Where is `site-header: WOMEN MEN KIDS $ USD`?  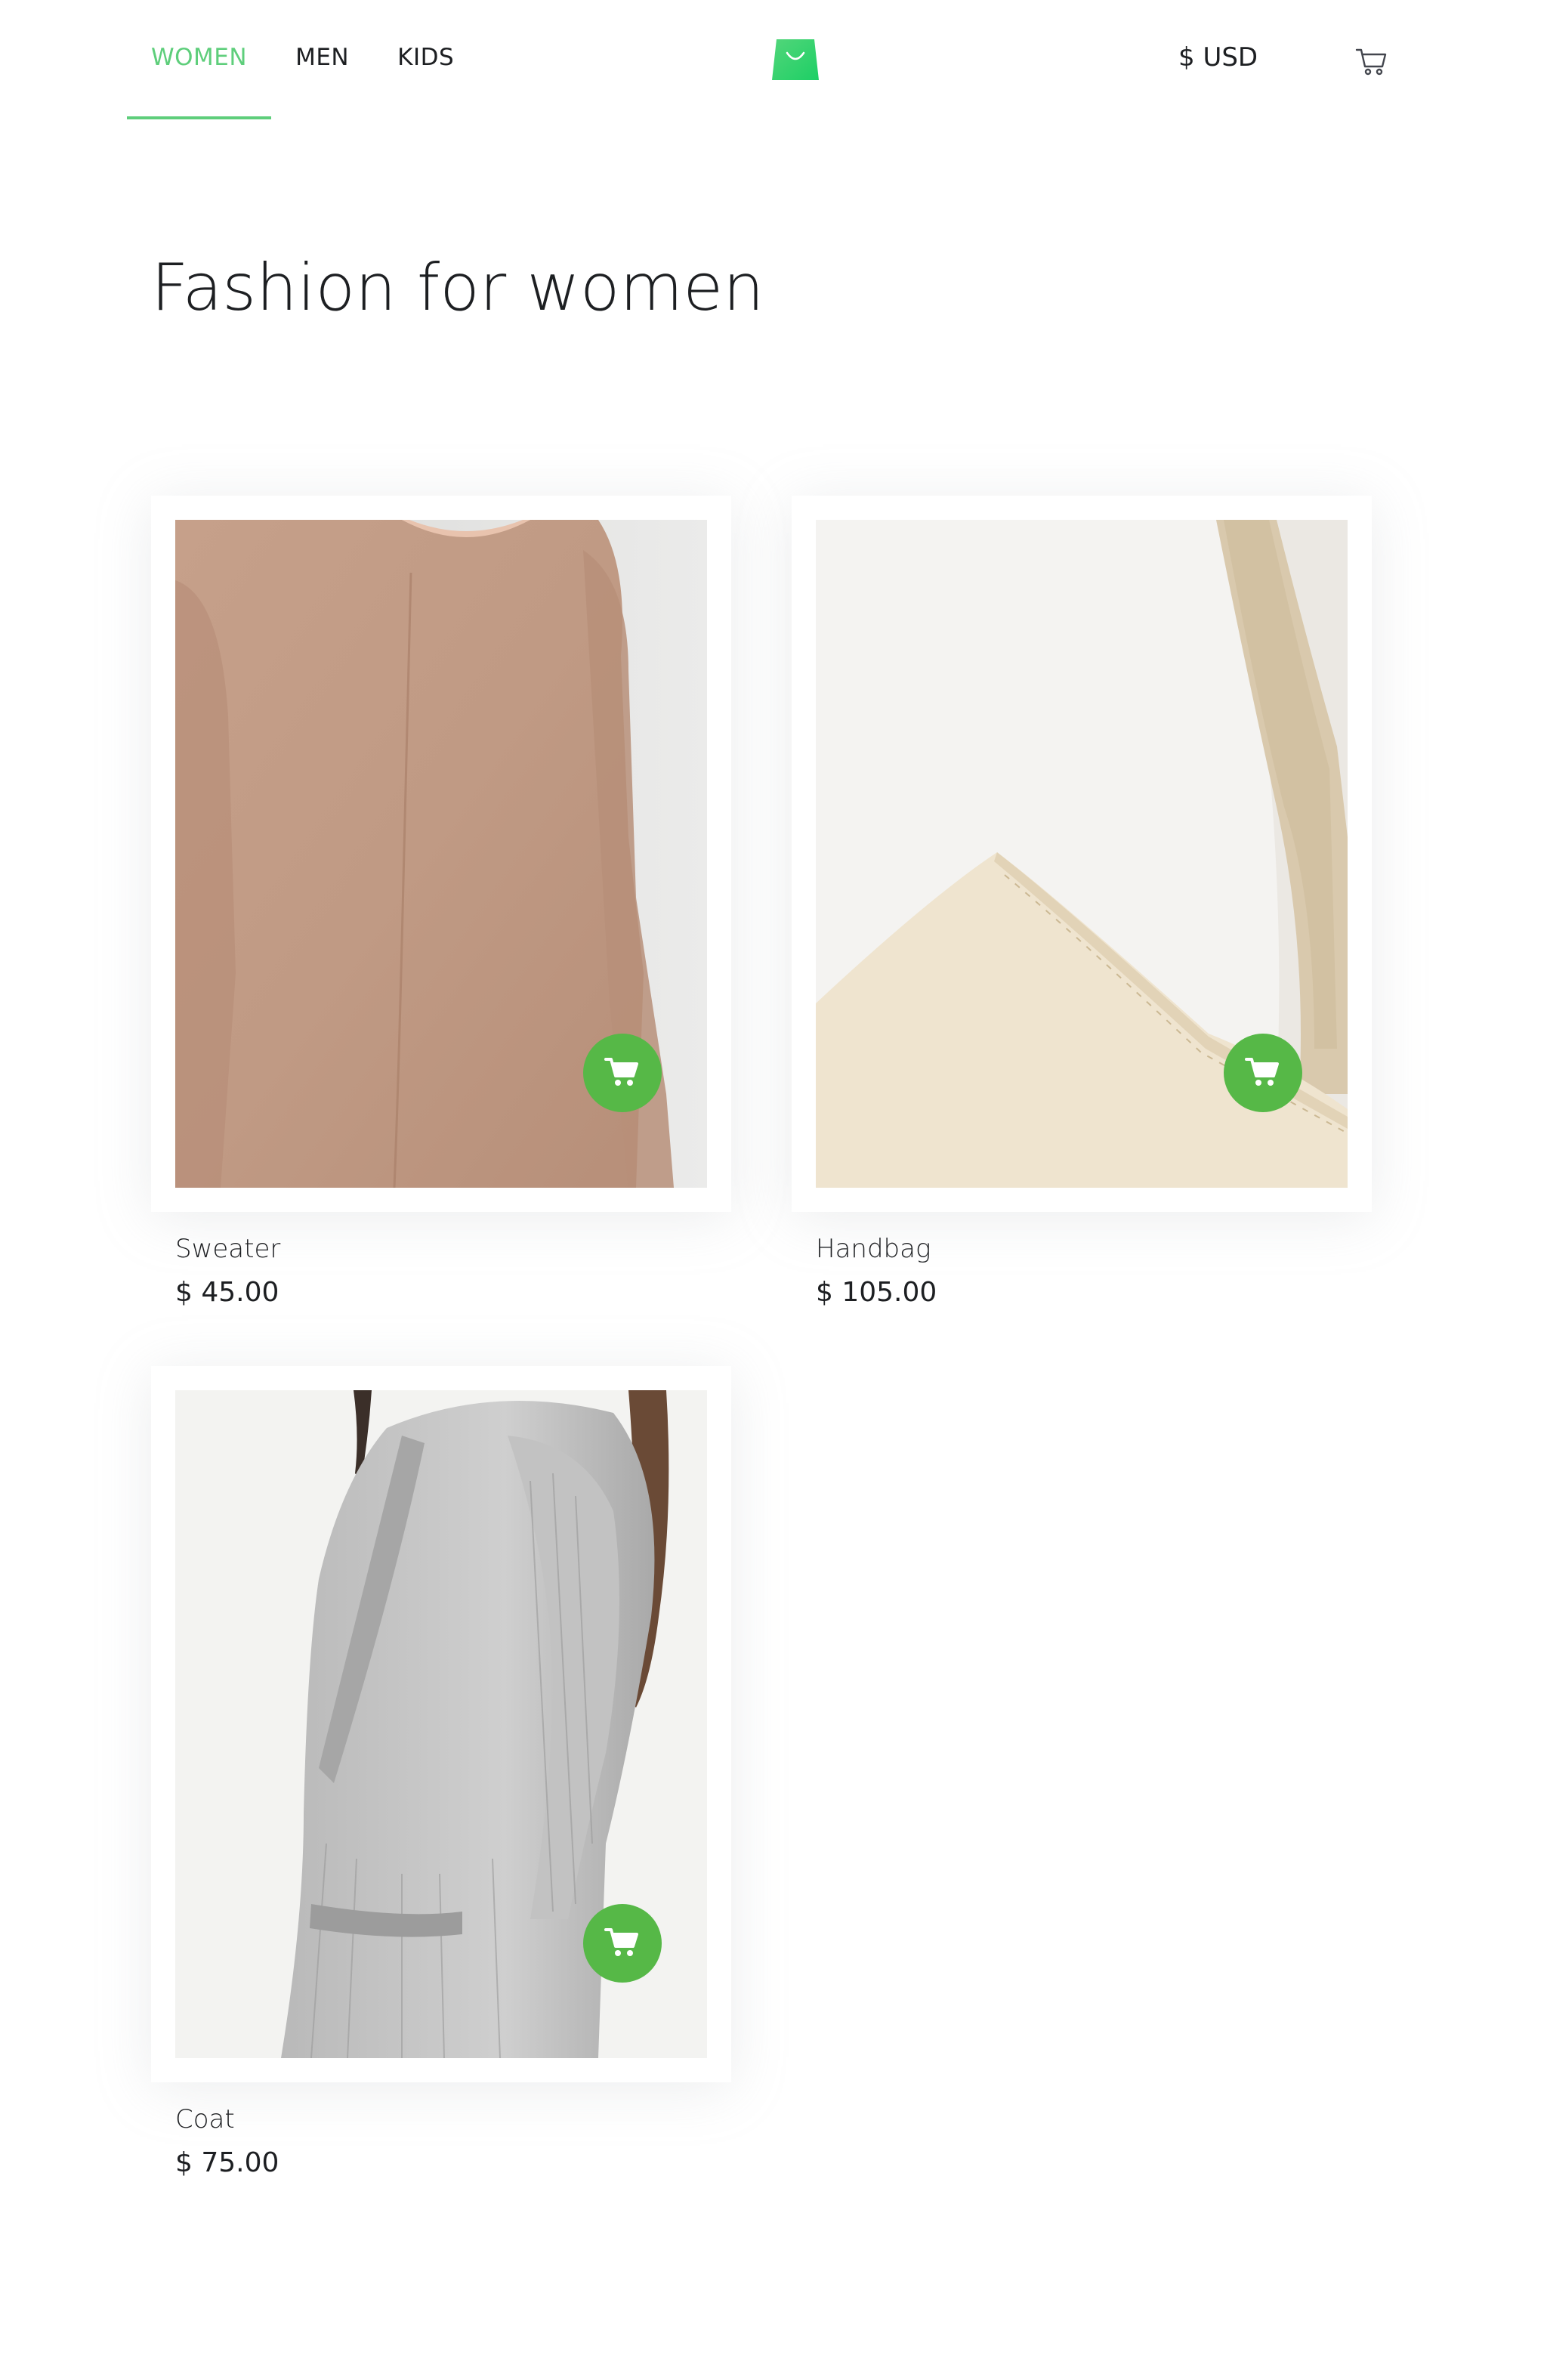
site-header: WOMEN MEN KIDS $ USD is located at coordinates (773, 60).